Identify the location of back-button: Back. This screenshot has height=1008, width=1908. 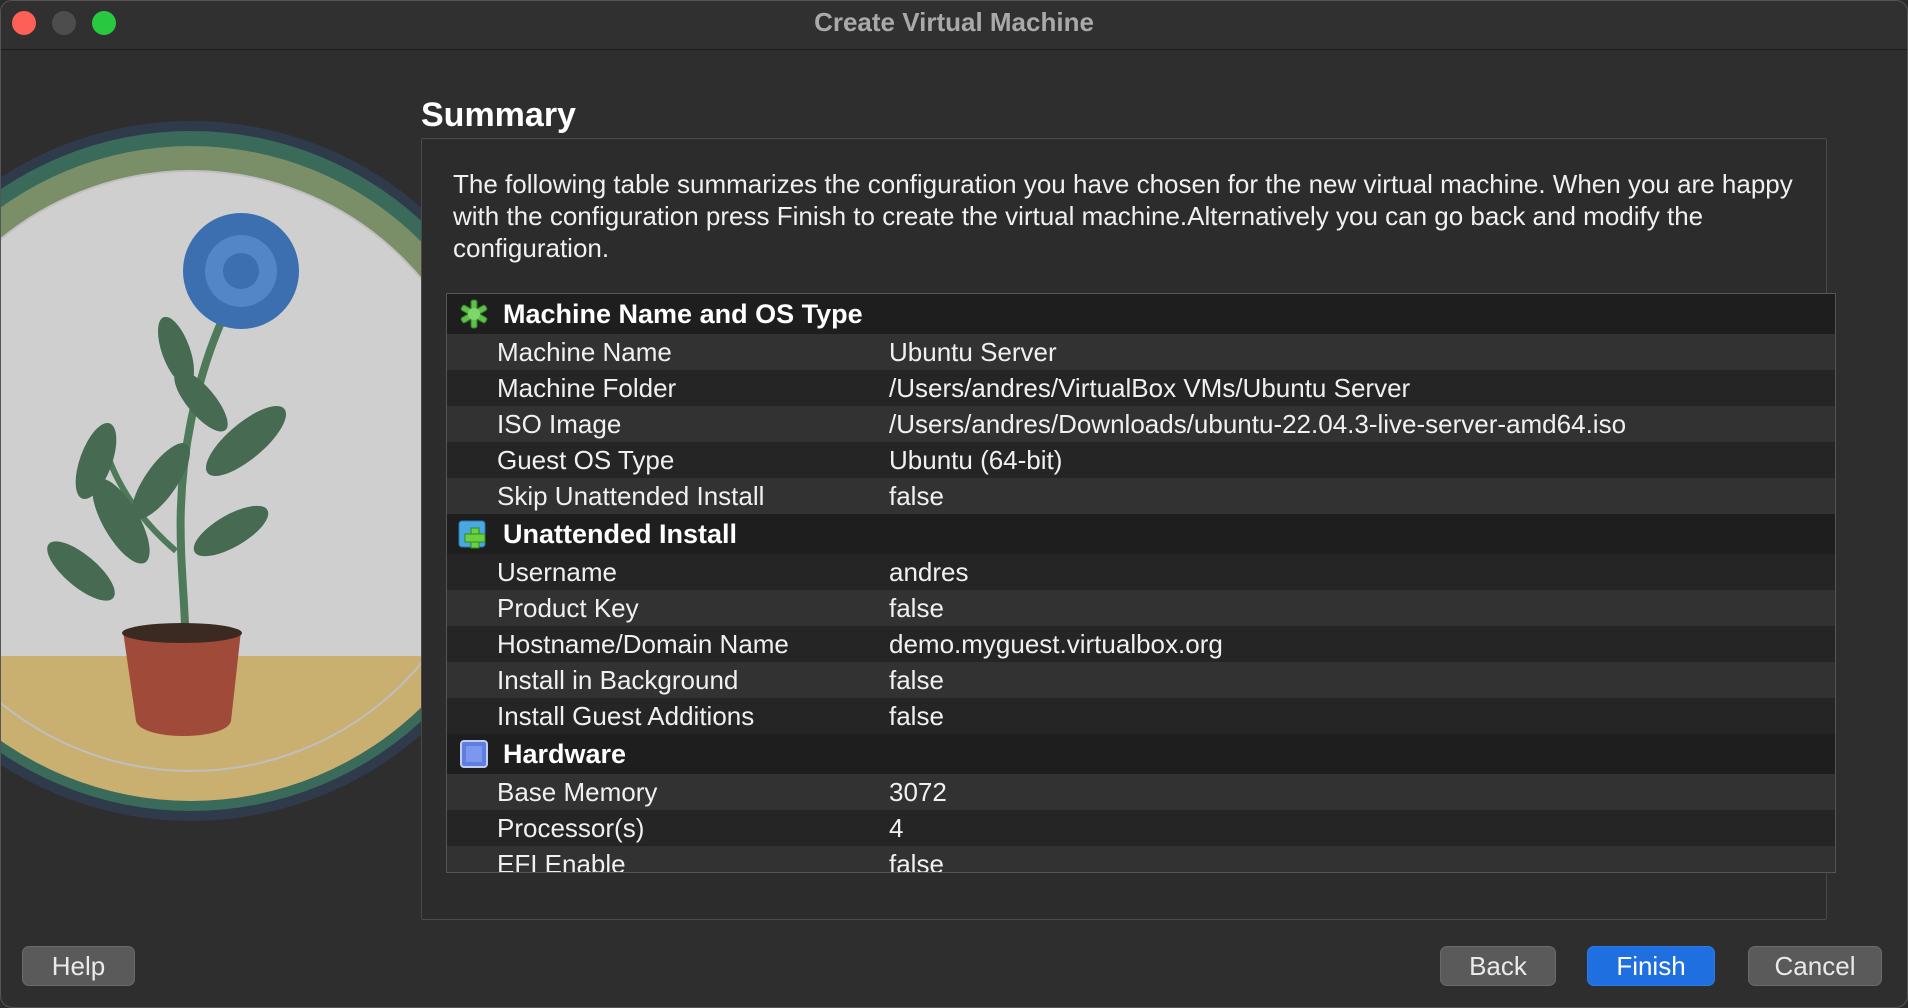
(1498, 966).